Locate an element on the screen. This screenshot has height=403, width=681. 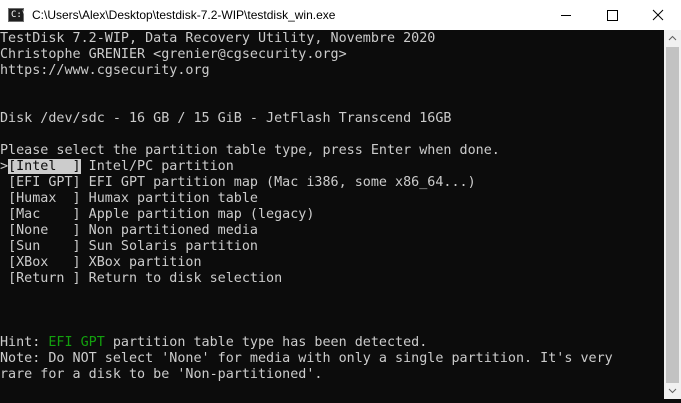
hint-detected-type: EFI GPT is located at coordinates (76, 342).